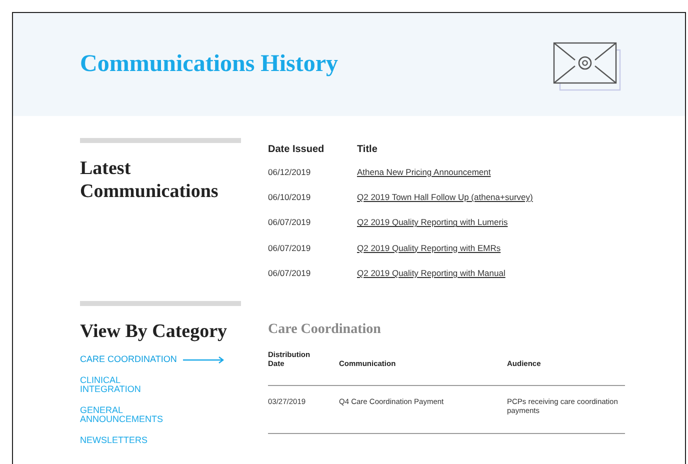 This screenshot has width=688, height=464. What do you see at coordinates (588, 67) in the screenshot?
I see `envelope-icon` at bounding box center [588, 67].